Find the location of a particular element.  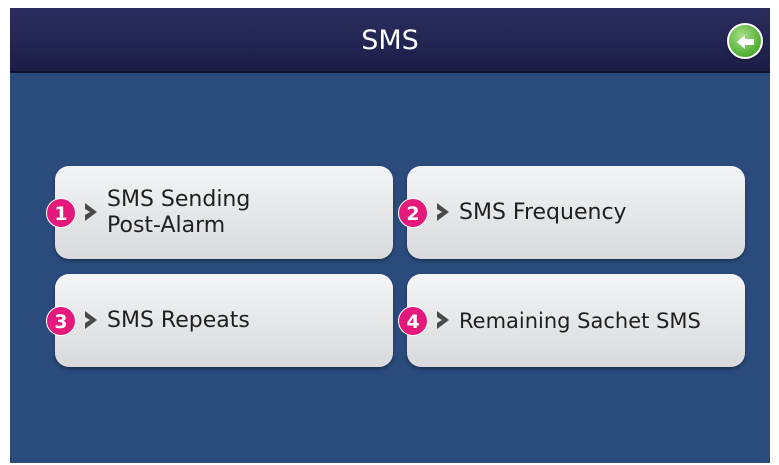

back-button is located at coordinates (745, 41).